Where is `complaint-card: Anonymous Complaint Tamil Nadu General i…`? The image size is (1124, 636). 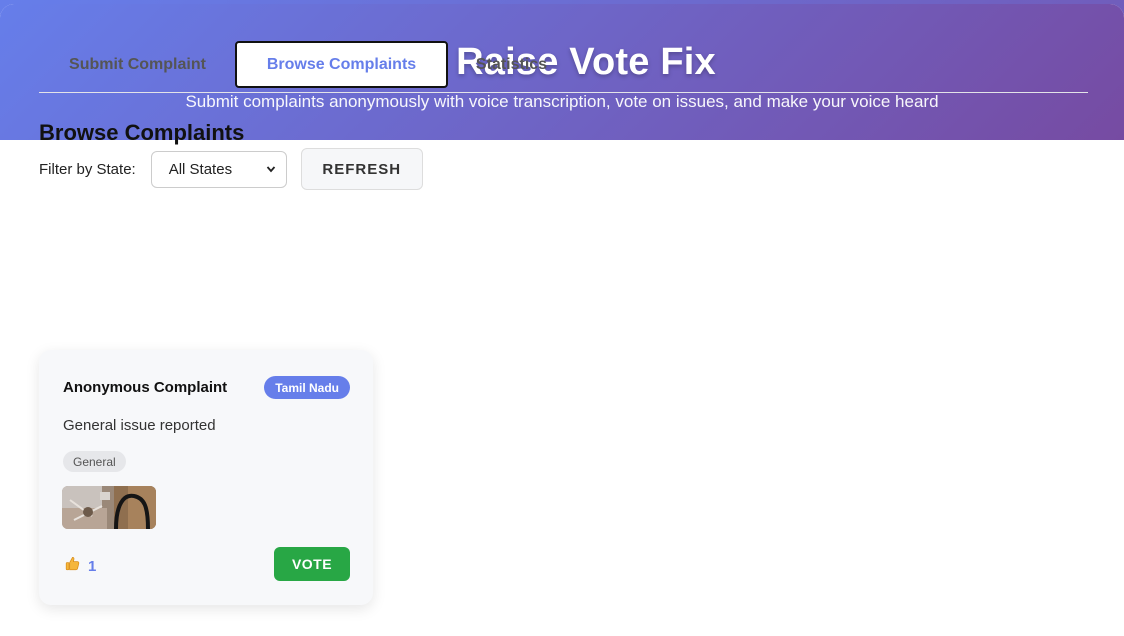 complaint-card: Anonymous Complaint Tamil Nadu General i… is located at coordinates (206, 477).